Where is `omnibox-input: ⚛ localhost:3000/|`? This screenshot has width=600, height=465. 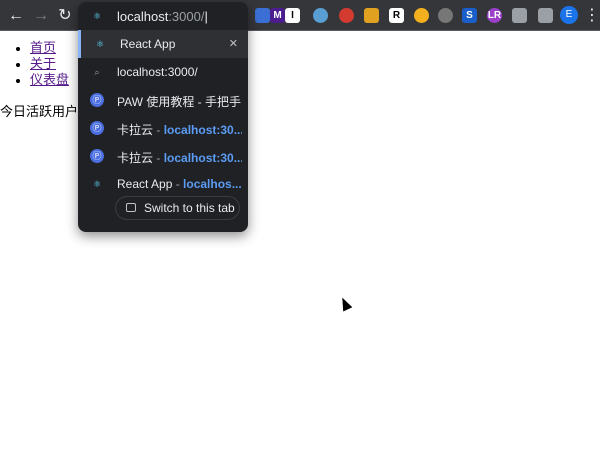 omnibox-input: ⚛ localhost:3000/| is located at coordinates (163, 16).